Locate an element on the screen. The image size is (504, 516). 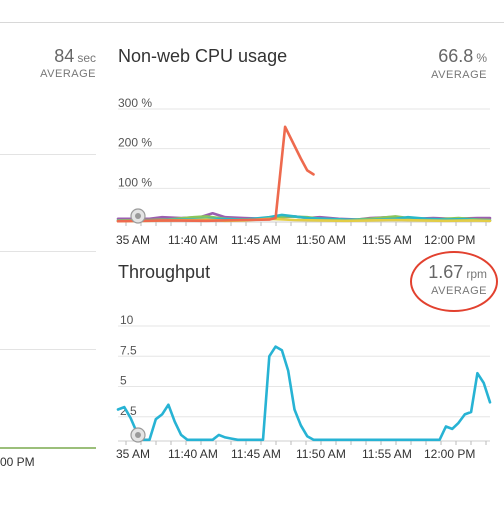
y-tick-label: 10 is located at coordinates (127, 320).